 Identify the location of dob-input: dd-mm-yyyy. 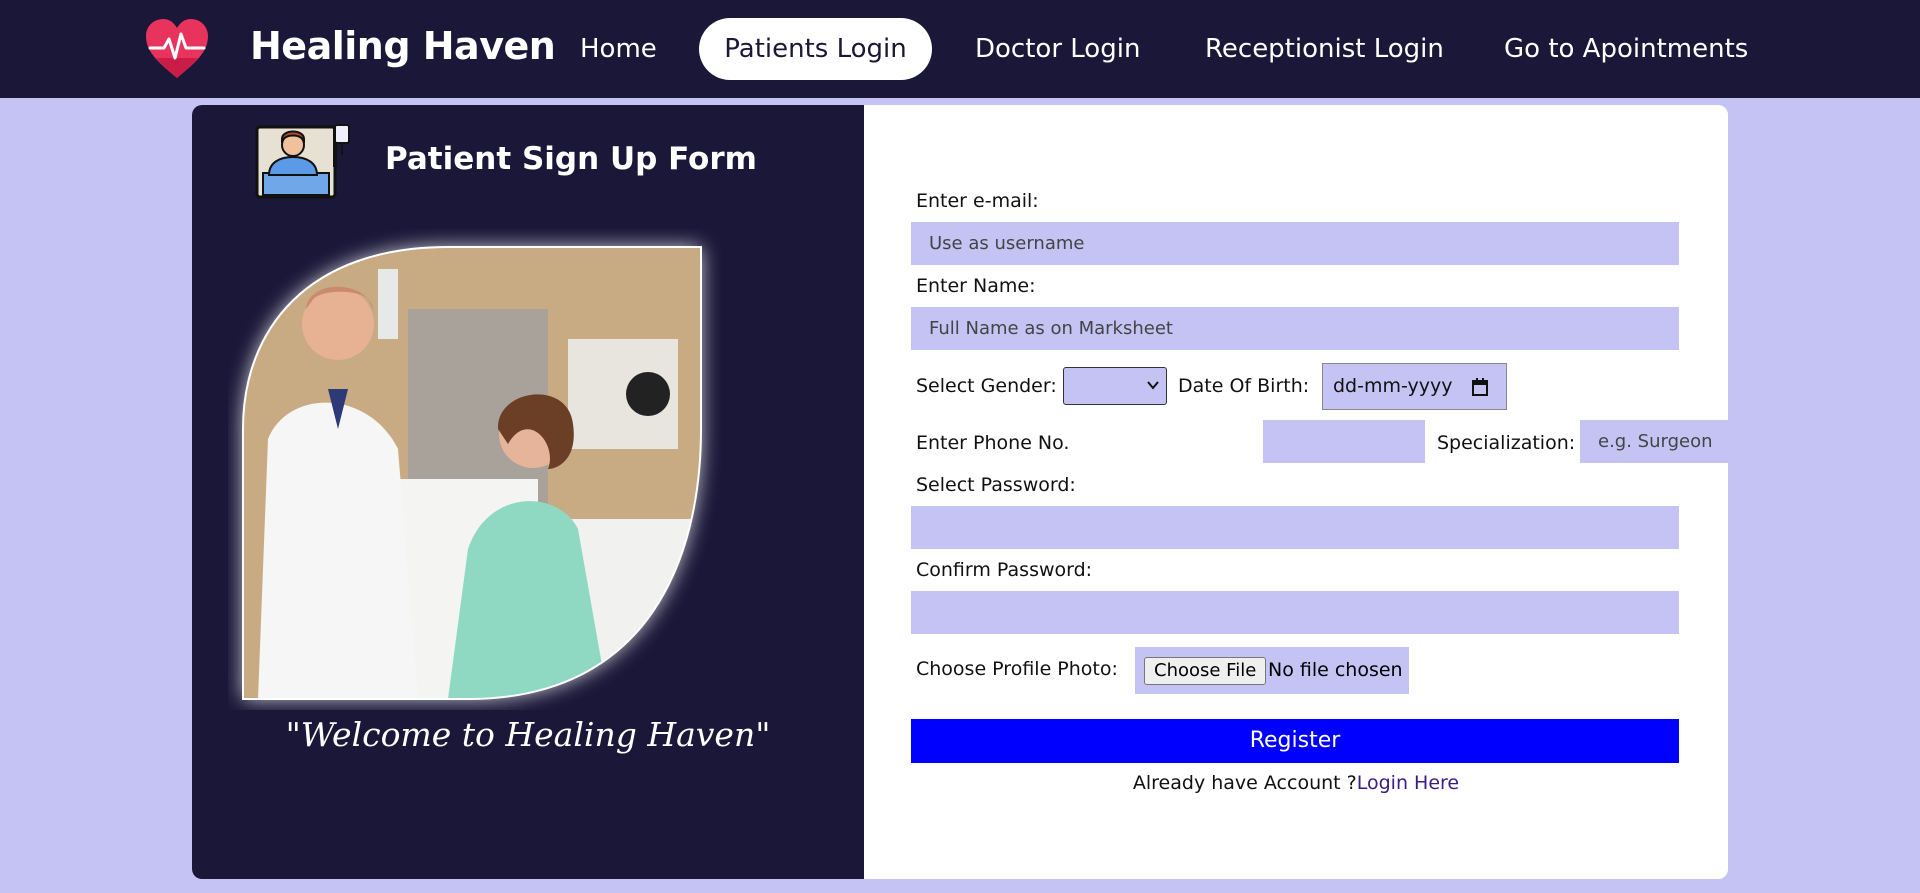
(1414, 386).